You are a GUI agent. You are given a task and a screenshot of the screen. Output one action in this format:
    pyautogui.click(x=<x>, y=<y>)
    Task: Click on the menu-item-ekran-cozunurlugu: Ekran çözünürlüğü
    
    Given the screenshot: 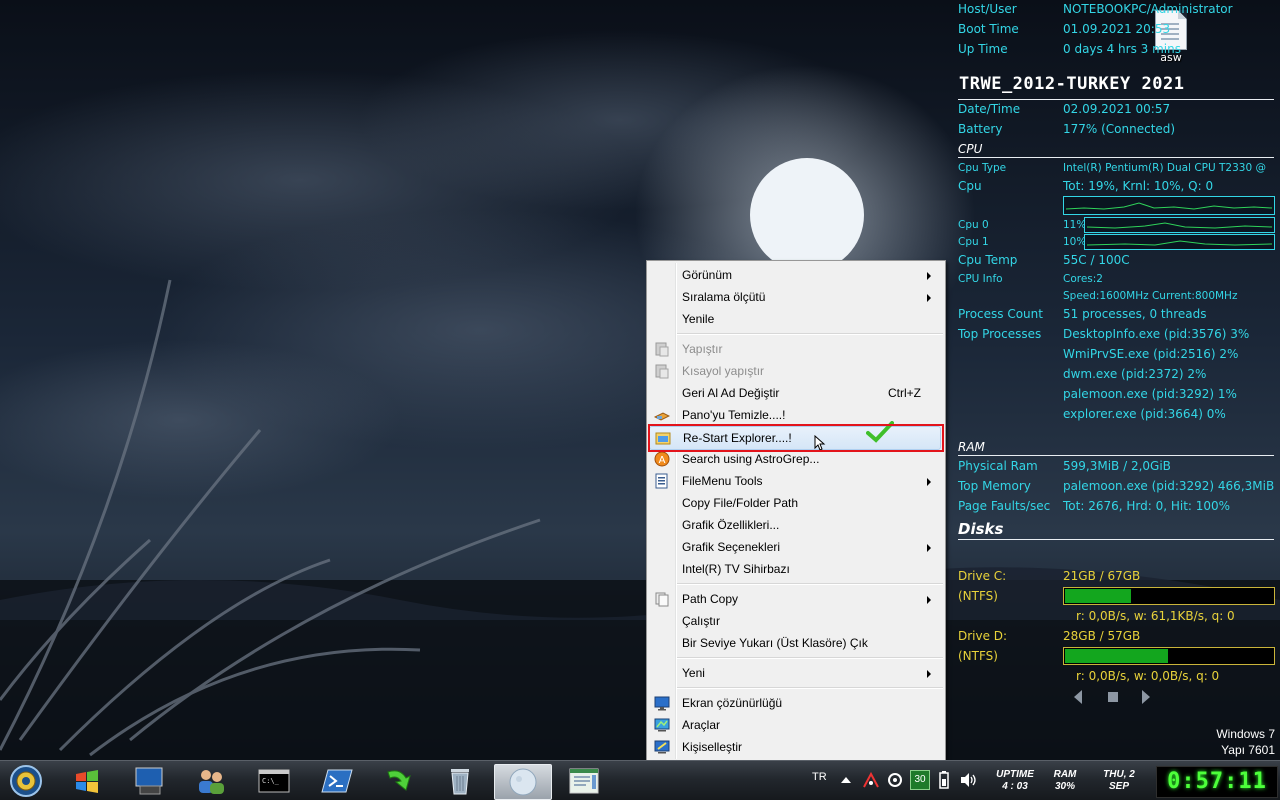 What is the action you would take?
    pyautogui.click(x=795, y=703)
    